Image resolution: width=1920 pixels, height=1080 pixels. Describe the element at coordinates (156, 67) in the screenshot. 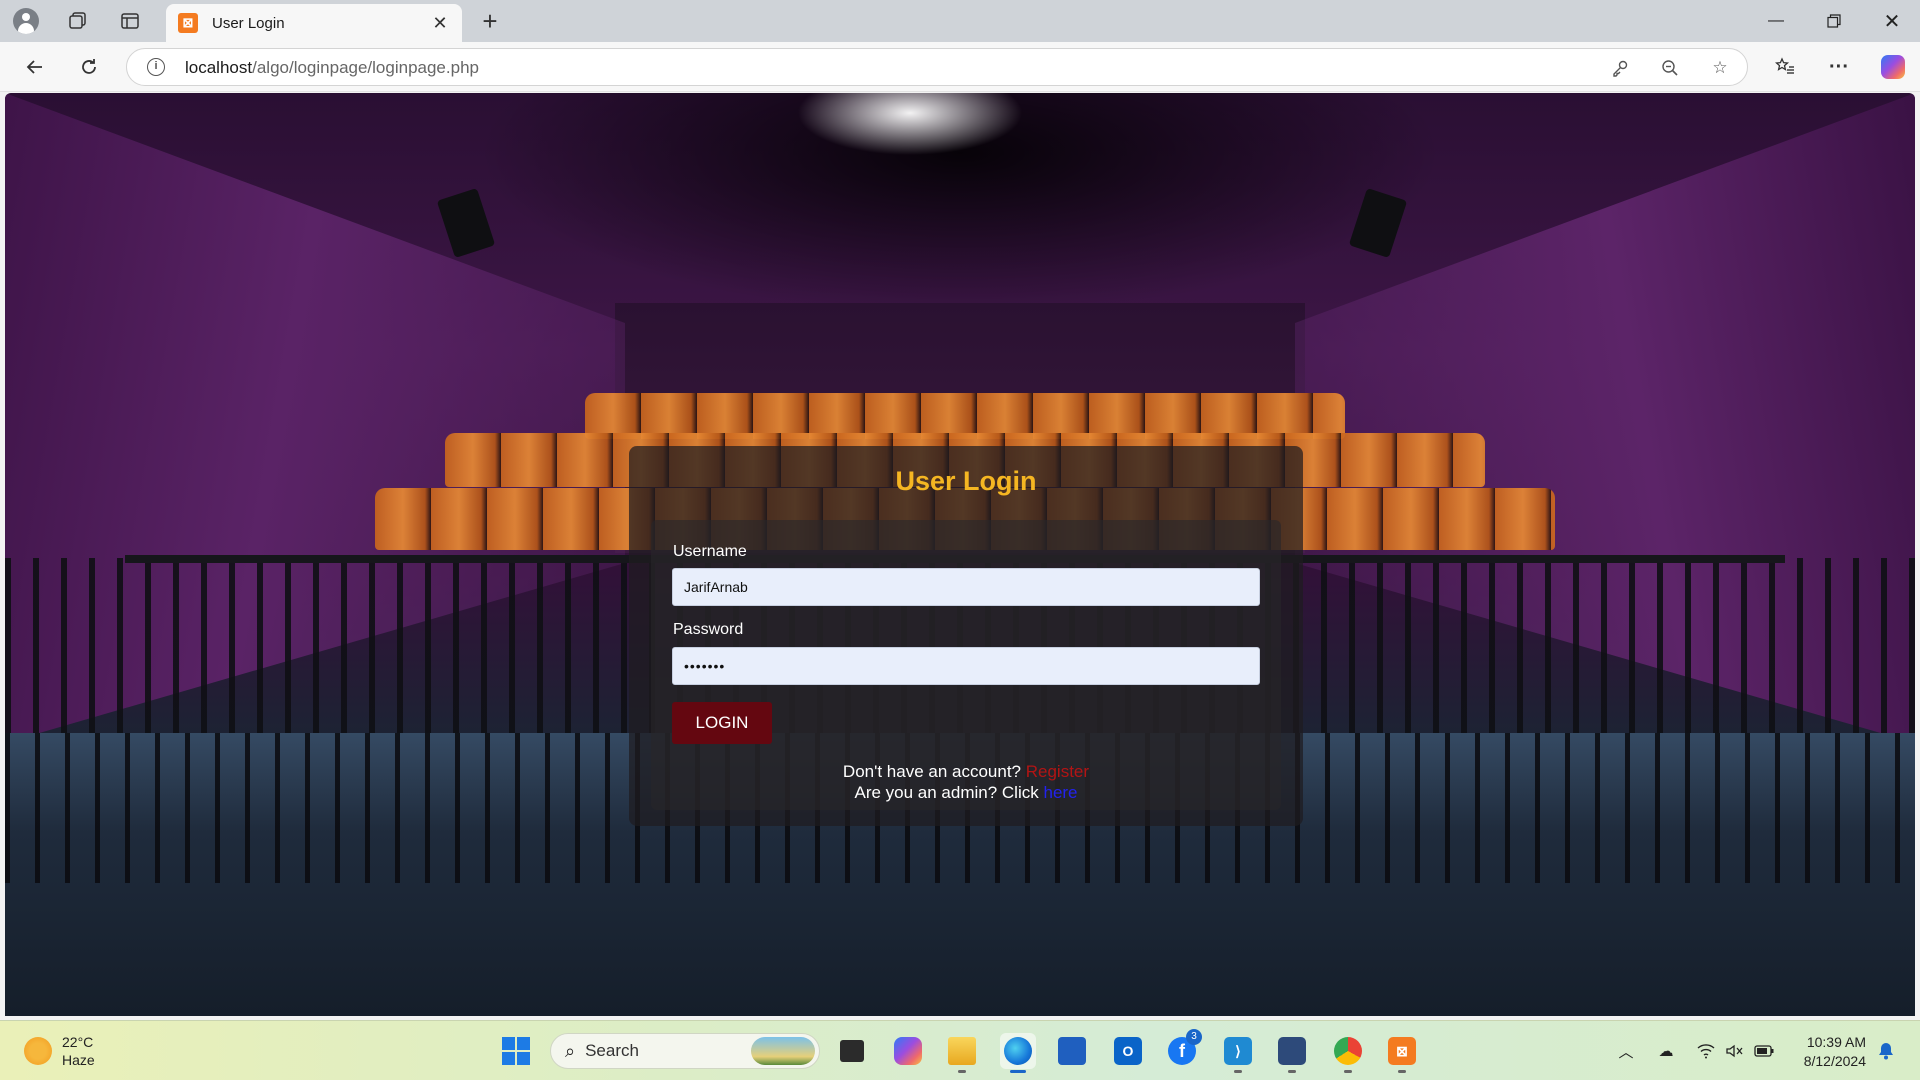

I see `info-icon: i` at that location.